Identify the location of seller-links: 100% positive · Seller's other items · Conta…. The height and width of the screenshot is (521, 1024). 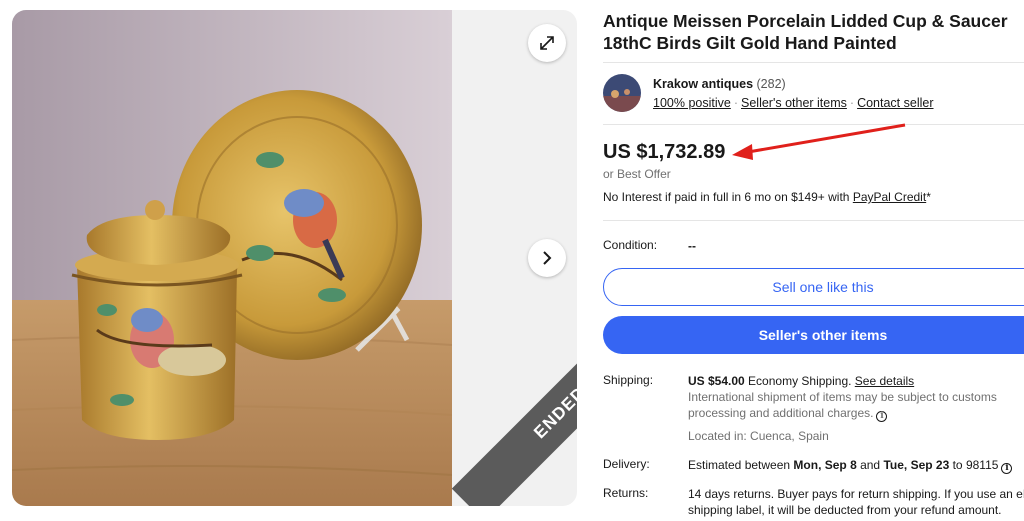
(793, 103).